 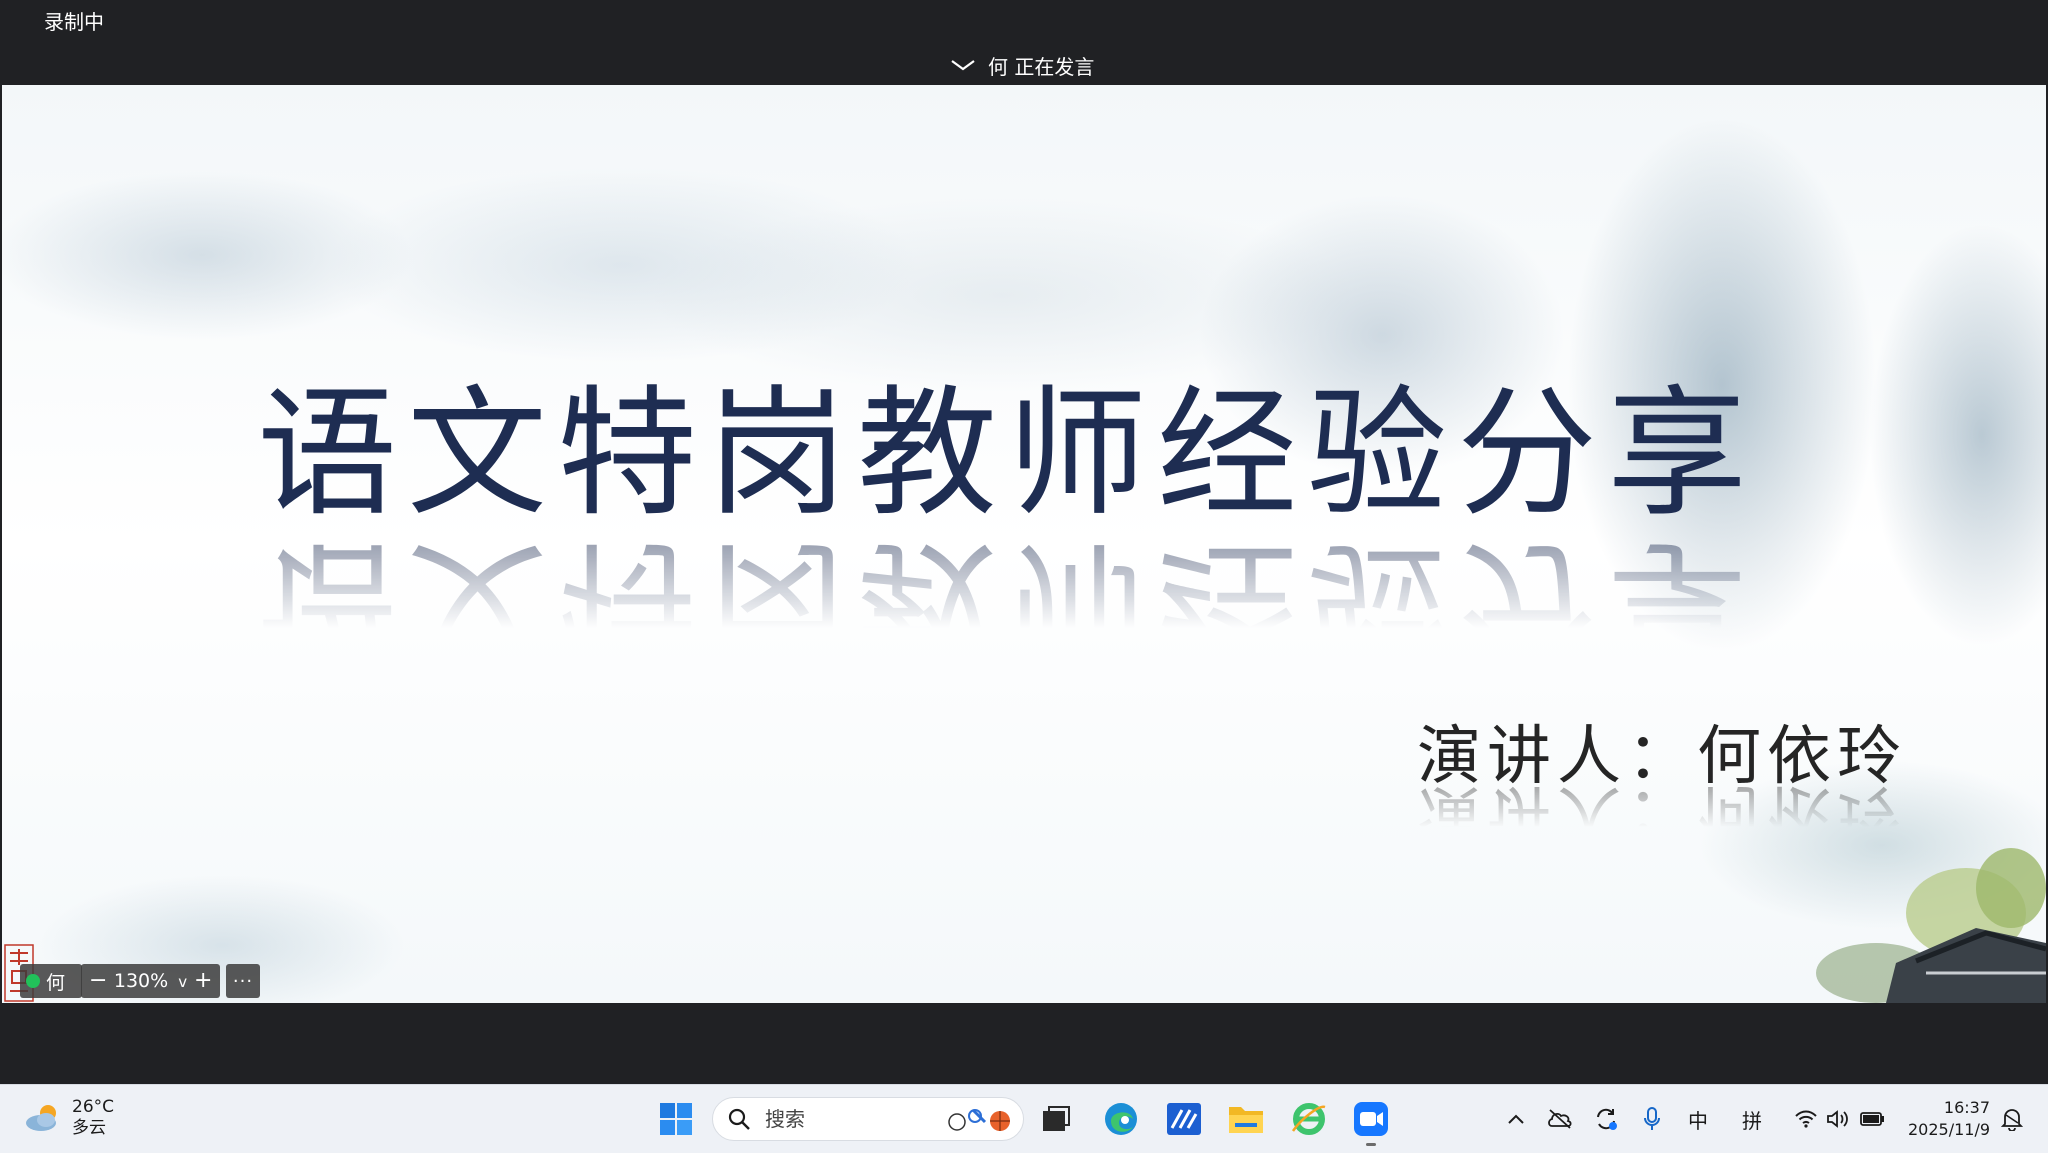 I want to click on onedrive-button, so click(x=1560, y=1119).